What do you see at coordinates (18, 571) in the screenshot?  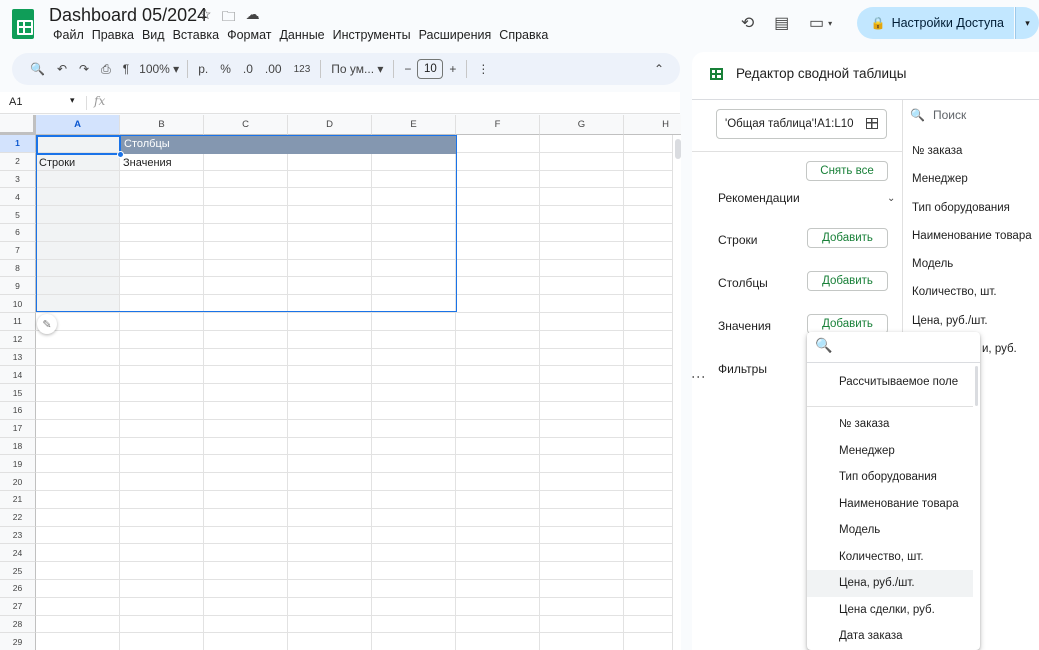 I see `row-header-25: 25` at bounding box center [18, 571].